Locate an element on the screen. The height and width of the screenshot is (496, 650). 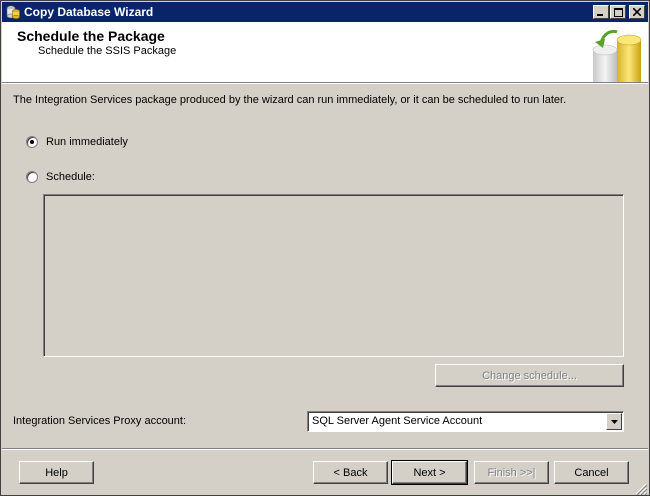
schedule-label: Schedule: is located at coordinates (70, 177).